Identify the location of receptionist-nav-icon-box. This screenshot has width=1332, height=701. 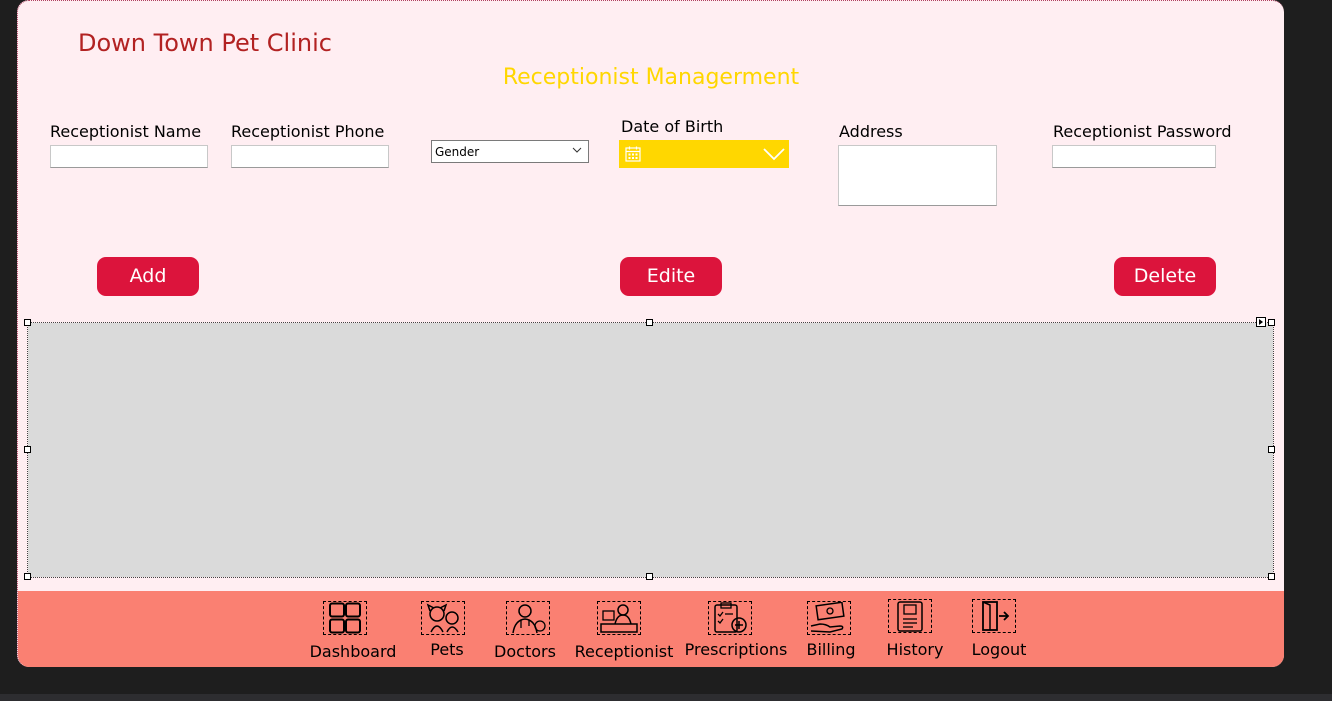
(619, 618).